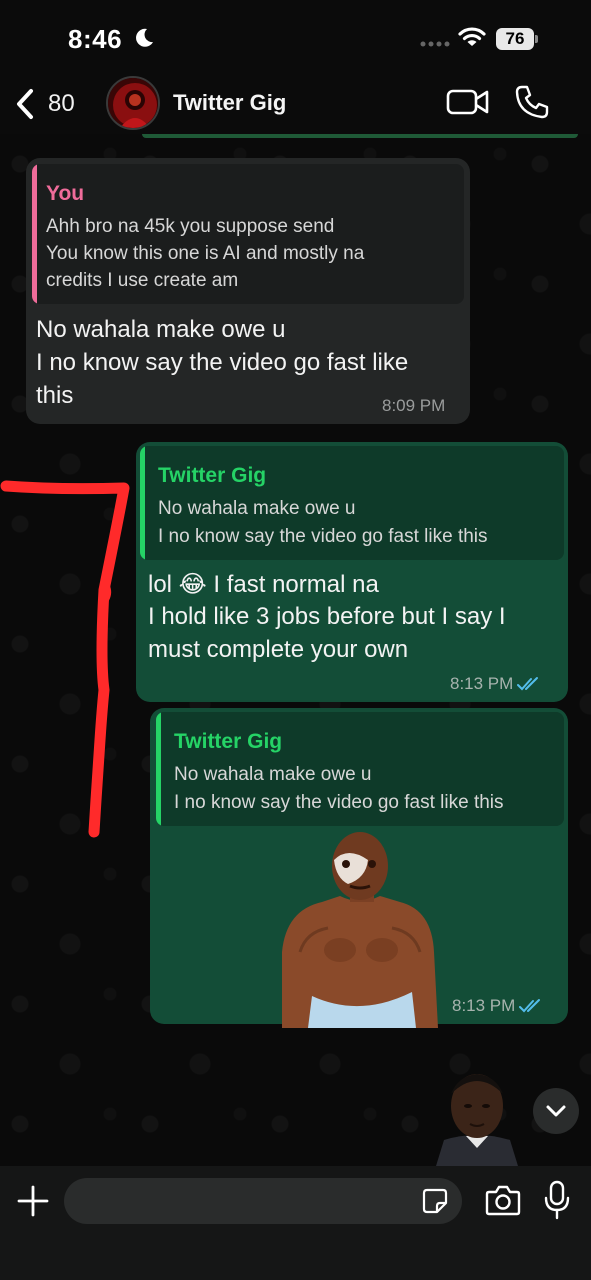 The image size is (591, 1280). I want to click on message-composer, so click(295, 1223).